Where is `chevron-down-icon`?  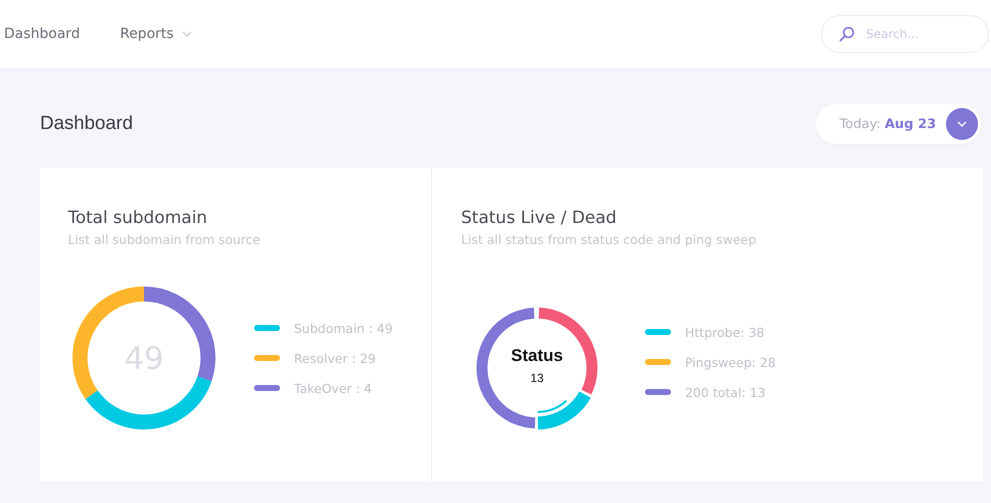
chevron-down-icon is located at coordinates (962, 124).